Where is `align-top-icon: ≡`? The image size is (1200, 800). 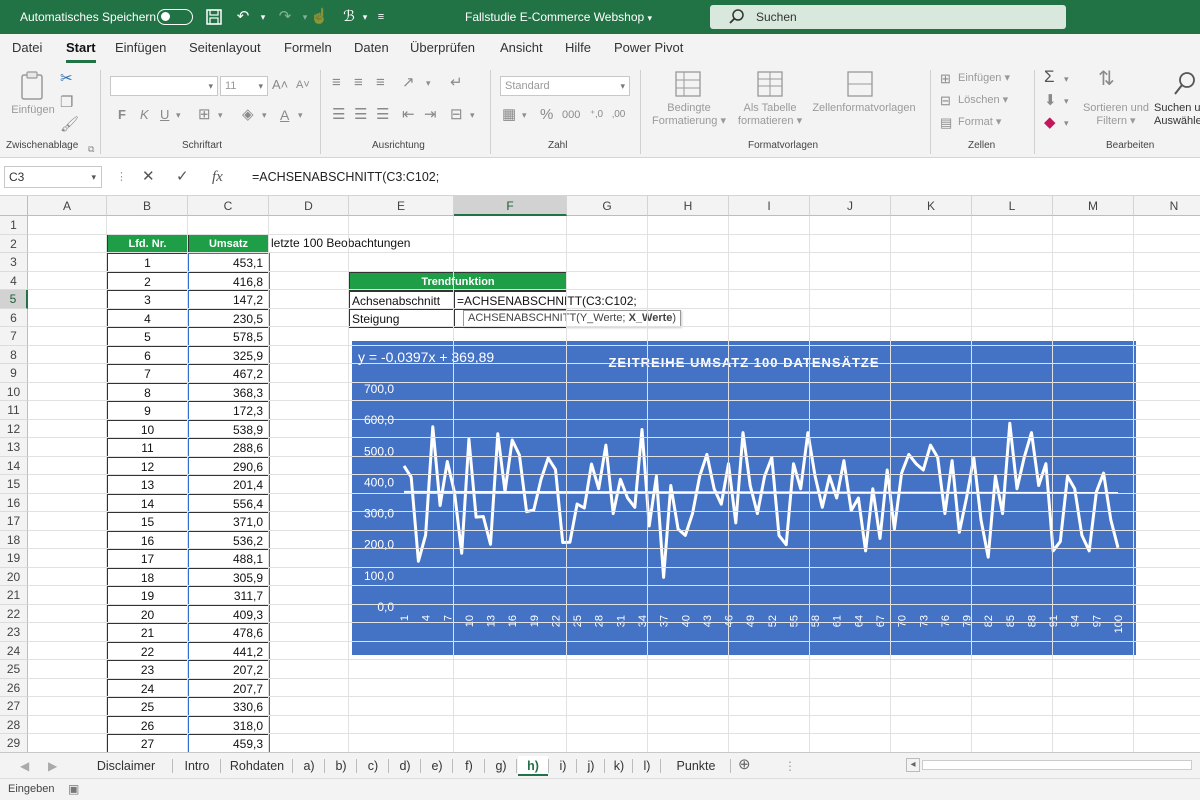 align-top-icon: ≡ is located at coordinates (336, 83).